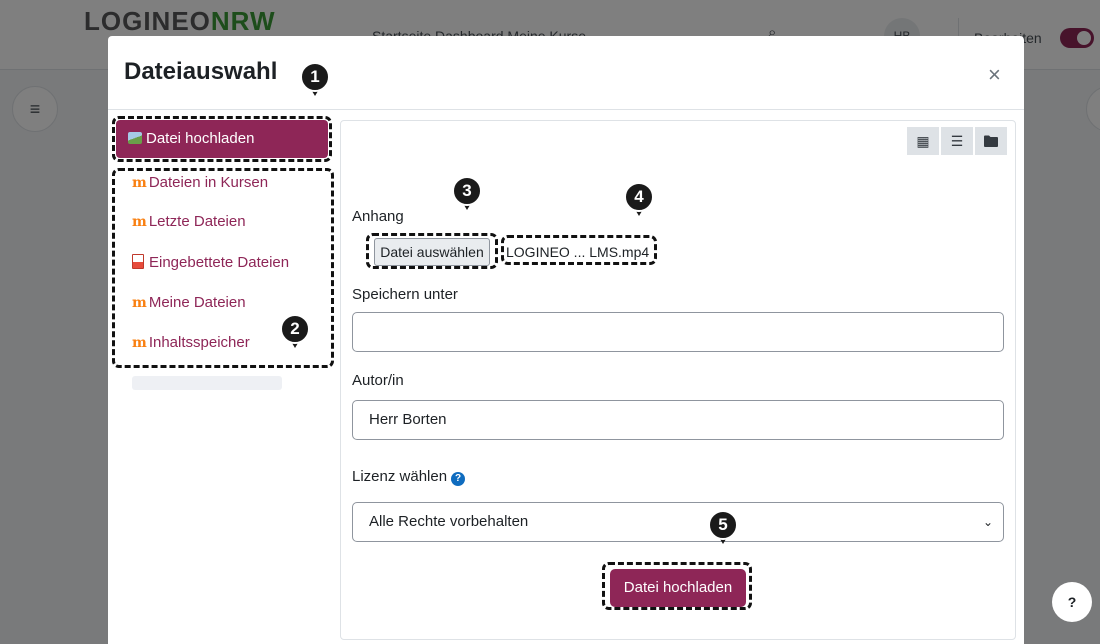  Describe the element at coordinates (1072, 602) in the screenshot. I see `help-button: ?` at that location.